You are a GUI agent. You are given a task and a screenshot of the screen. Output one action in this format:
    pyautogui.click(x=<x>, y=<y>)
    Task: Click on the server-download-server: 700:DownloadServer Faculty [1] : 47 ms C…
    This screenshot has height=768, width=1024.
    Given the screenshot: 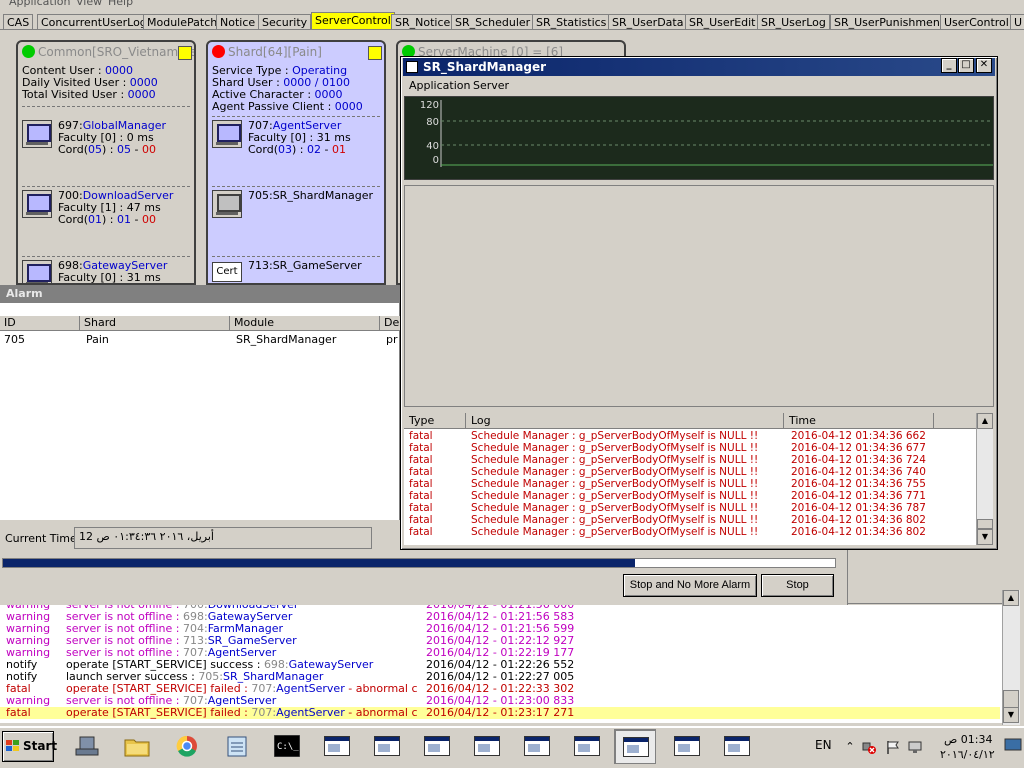 What is the action you would take?
    pyautogui.click(x=115, y=208)
    